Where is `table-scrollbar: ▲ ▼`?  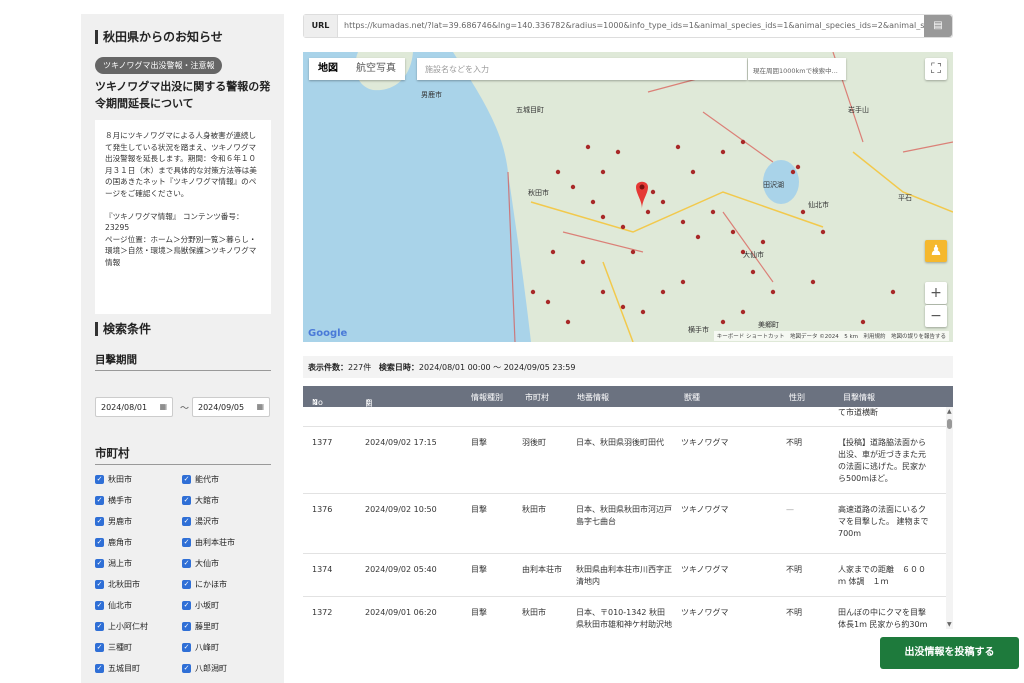 table-scrollbar: ▲ ▼ is located at coordinates (949, 518).